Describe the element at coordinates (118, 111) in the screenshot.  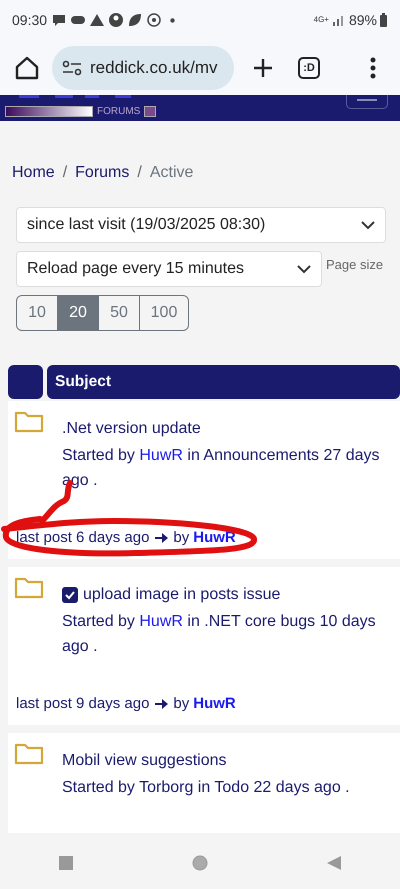
I see `logo-text: FORUMS` at that location.